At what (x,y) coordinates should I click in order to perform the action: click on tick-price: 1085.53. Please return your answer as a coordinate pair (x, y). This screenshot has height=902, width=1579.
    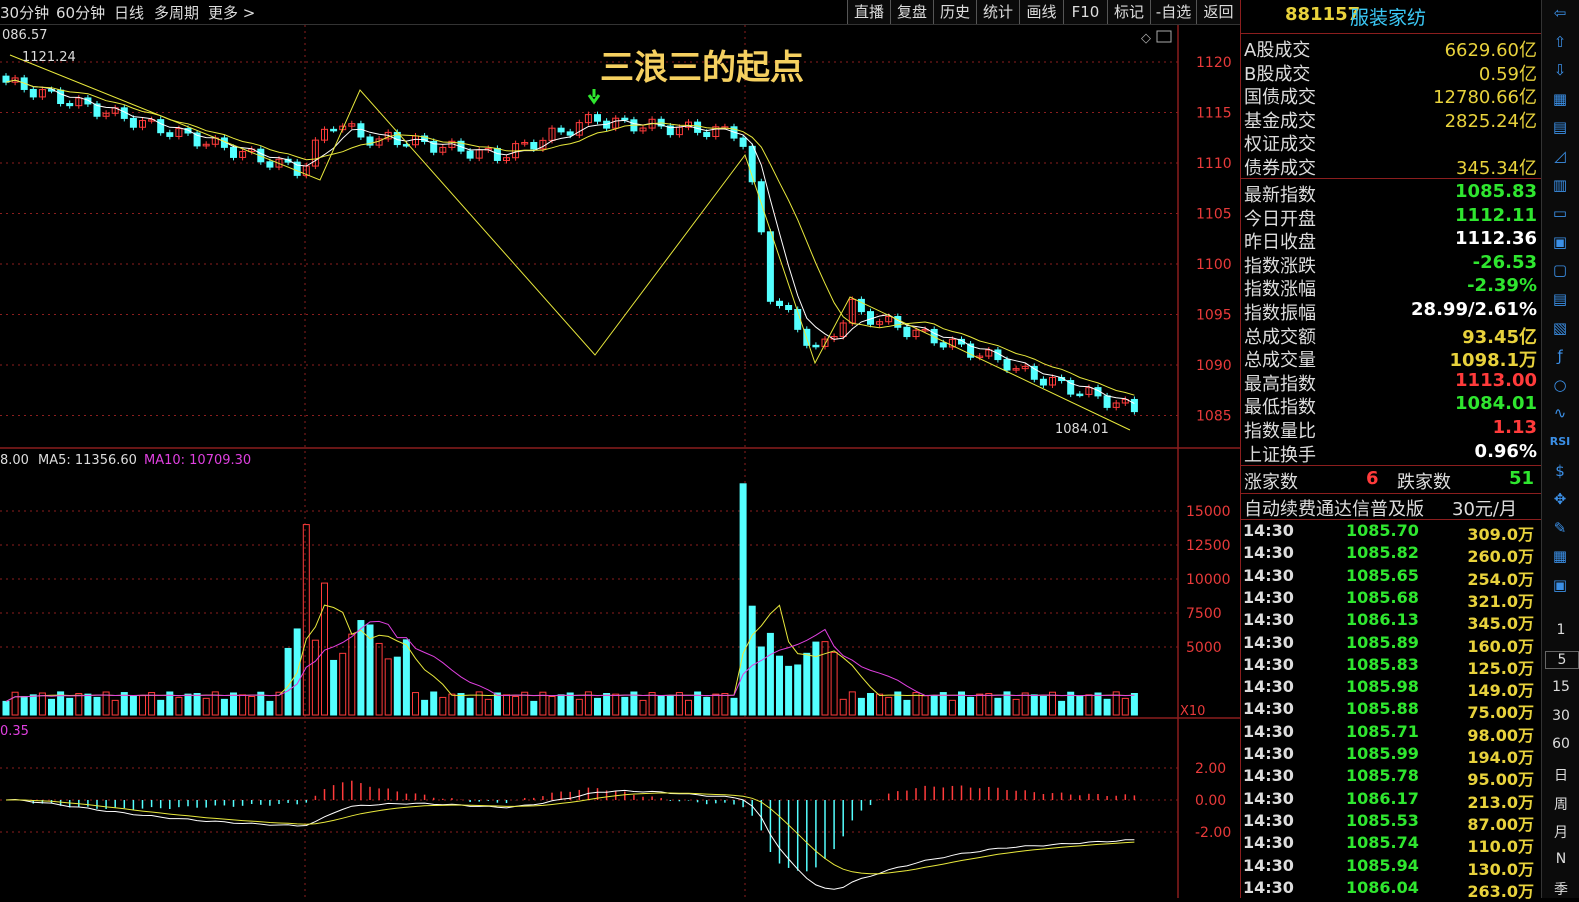
    Looking at the image, I should click on (1382, 820).